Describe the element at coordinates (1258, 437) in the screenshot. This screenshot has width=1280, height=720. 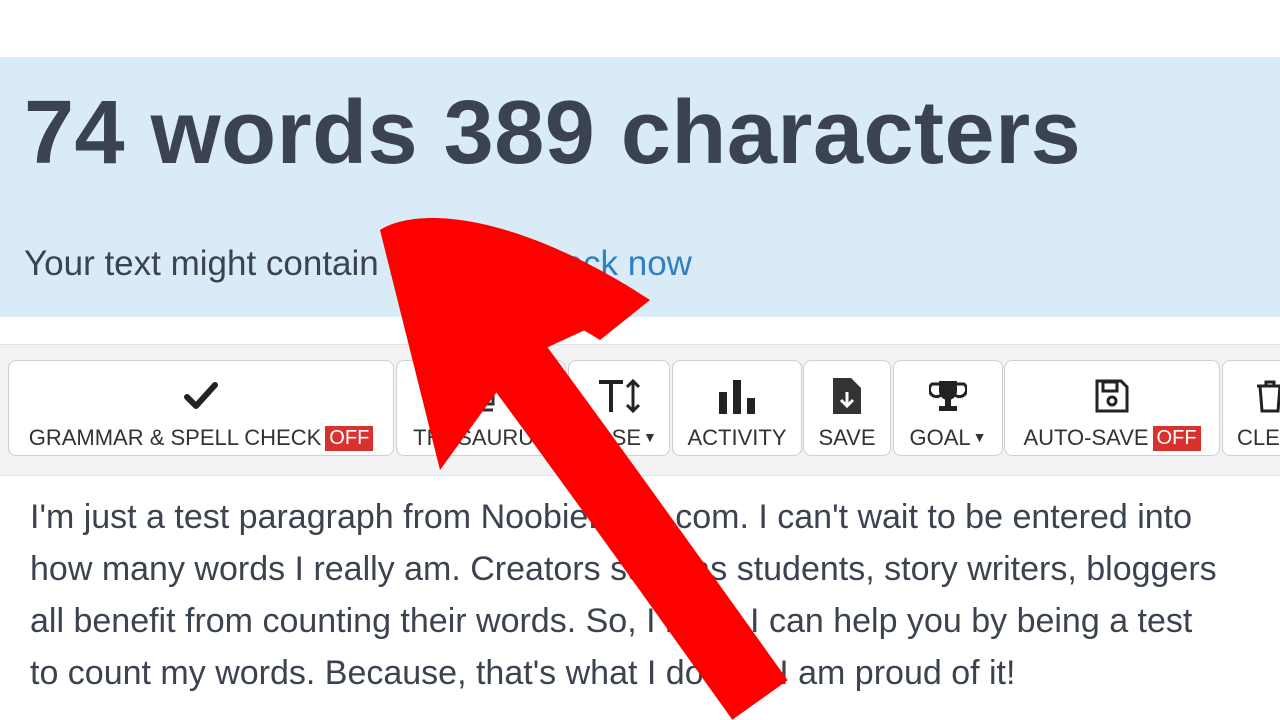
I see `clear-label: CLEAR` at that location.